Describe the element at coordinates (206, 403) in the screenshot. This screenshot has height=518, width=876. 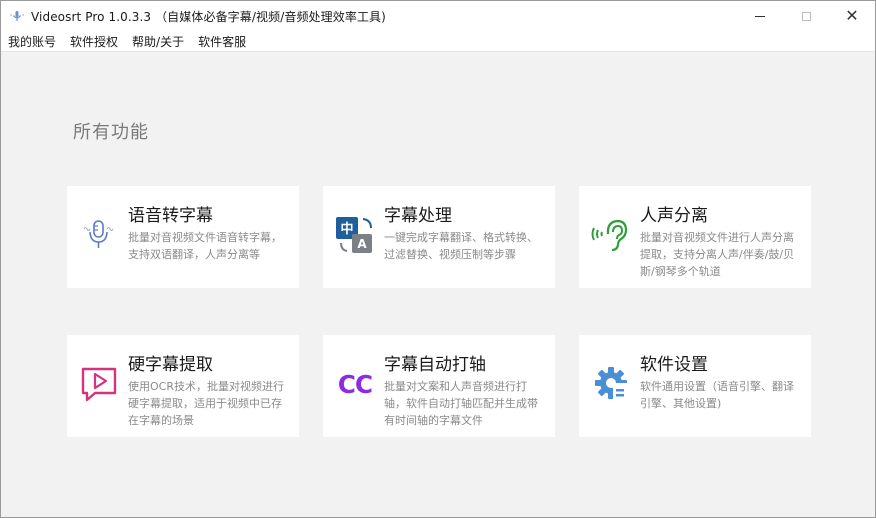
I see `card-description: 使用OCR技术，批量对视频进行硬字幕提取，适用于视频中已存在字幕的场景` at that location.